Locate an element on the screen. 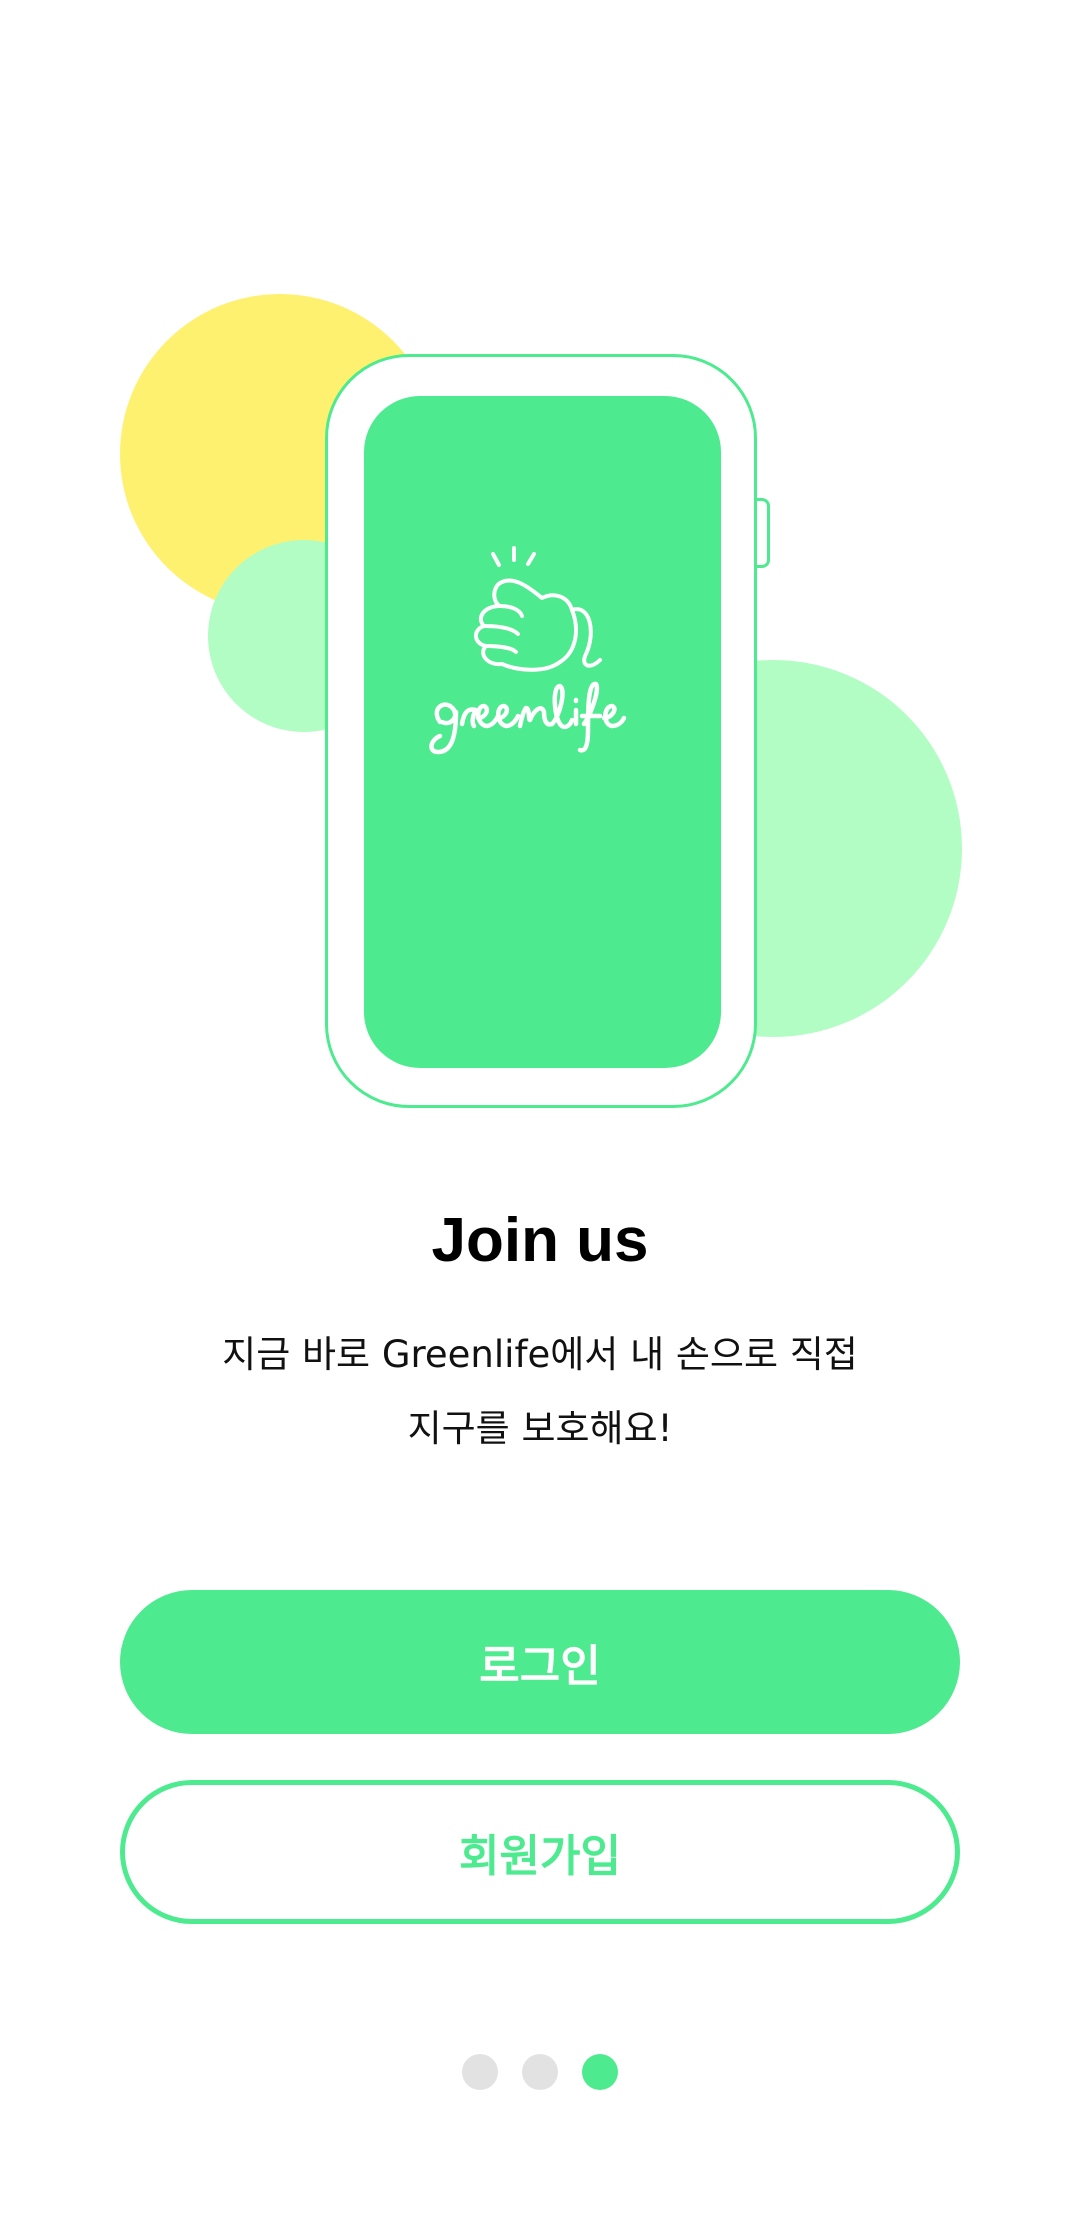 This screenshot has height=2220, width=1080. phone-side-button is located at coordinates (763, 533).